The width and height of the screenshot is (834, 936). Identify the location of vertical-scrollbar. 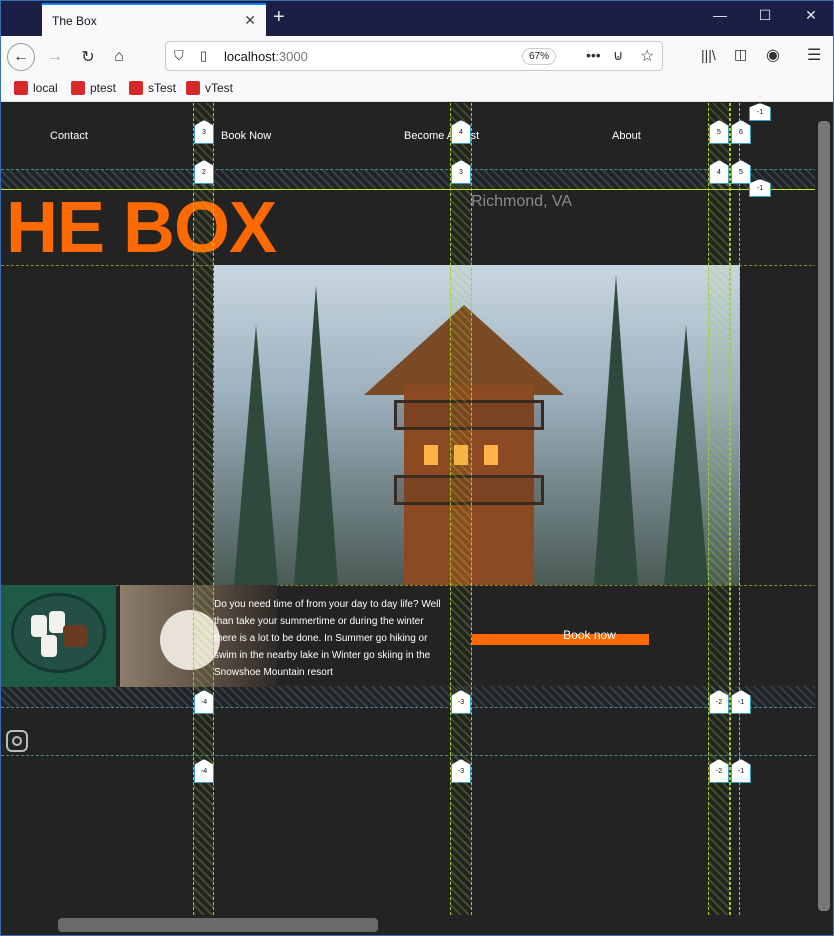
(824, 509).